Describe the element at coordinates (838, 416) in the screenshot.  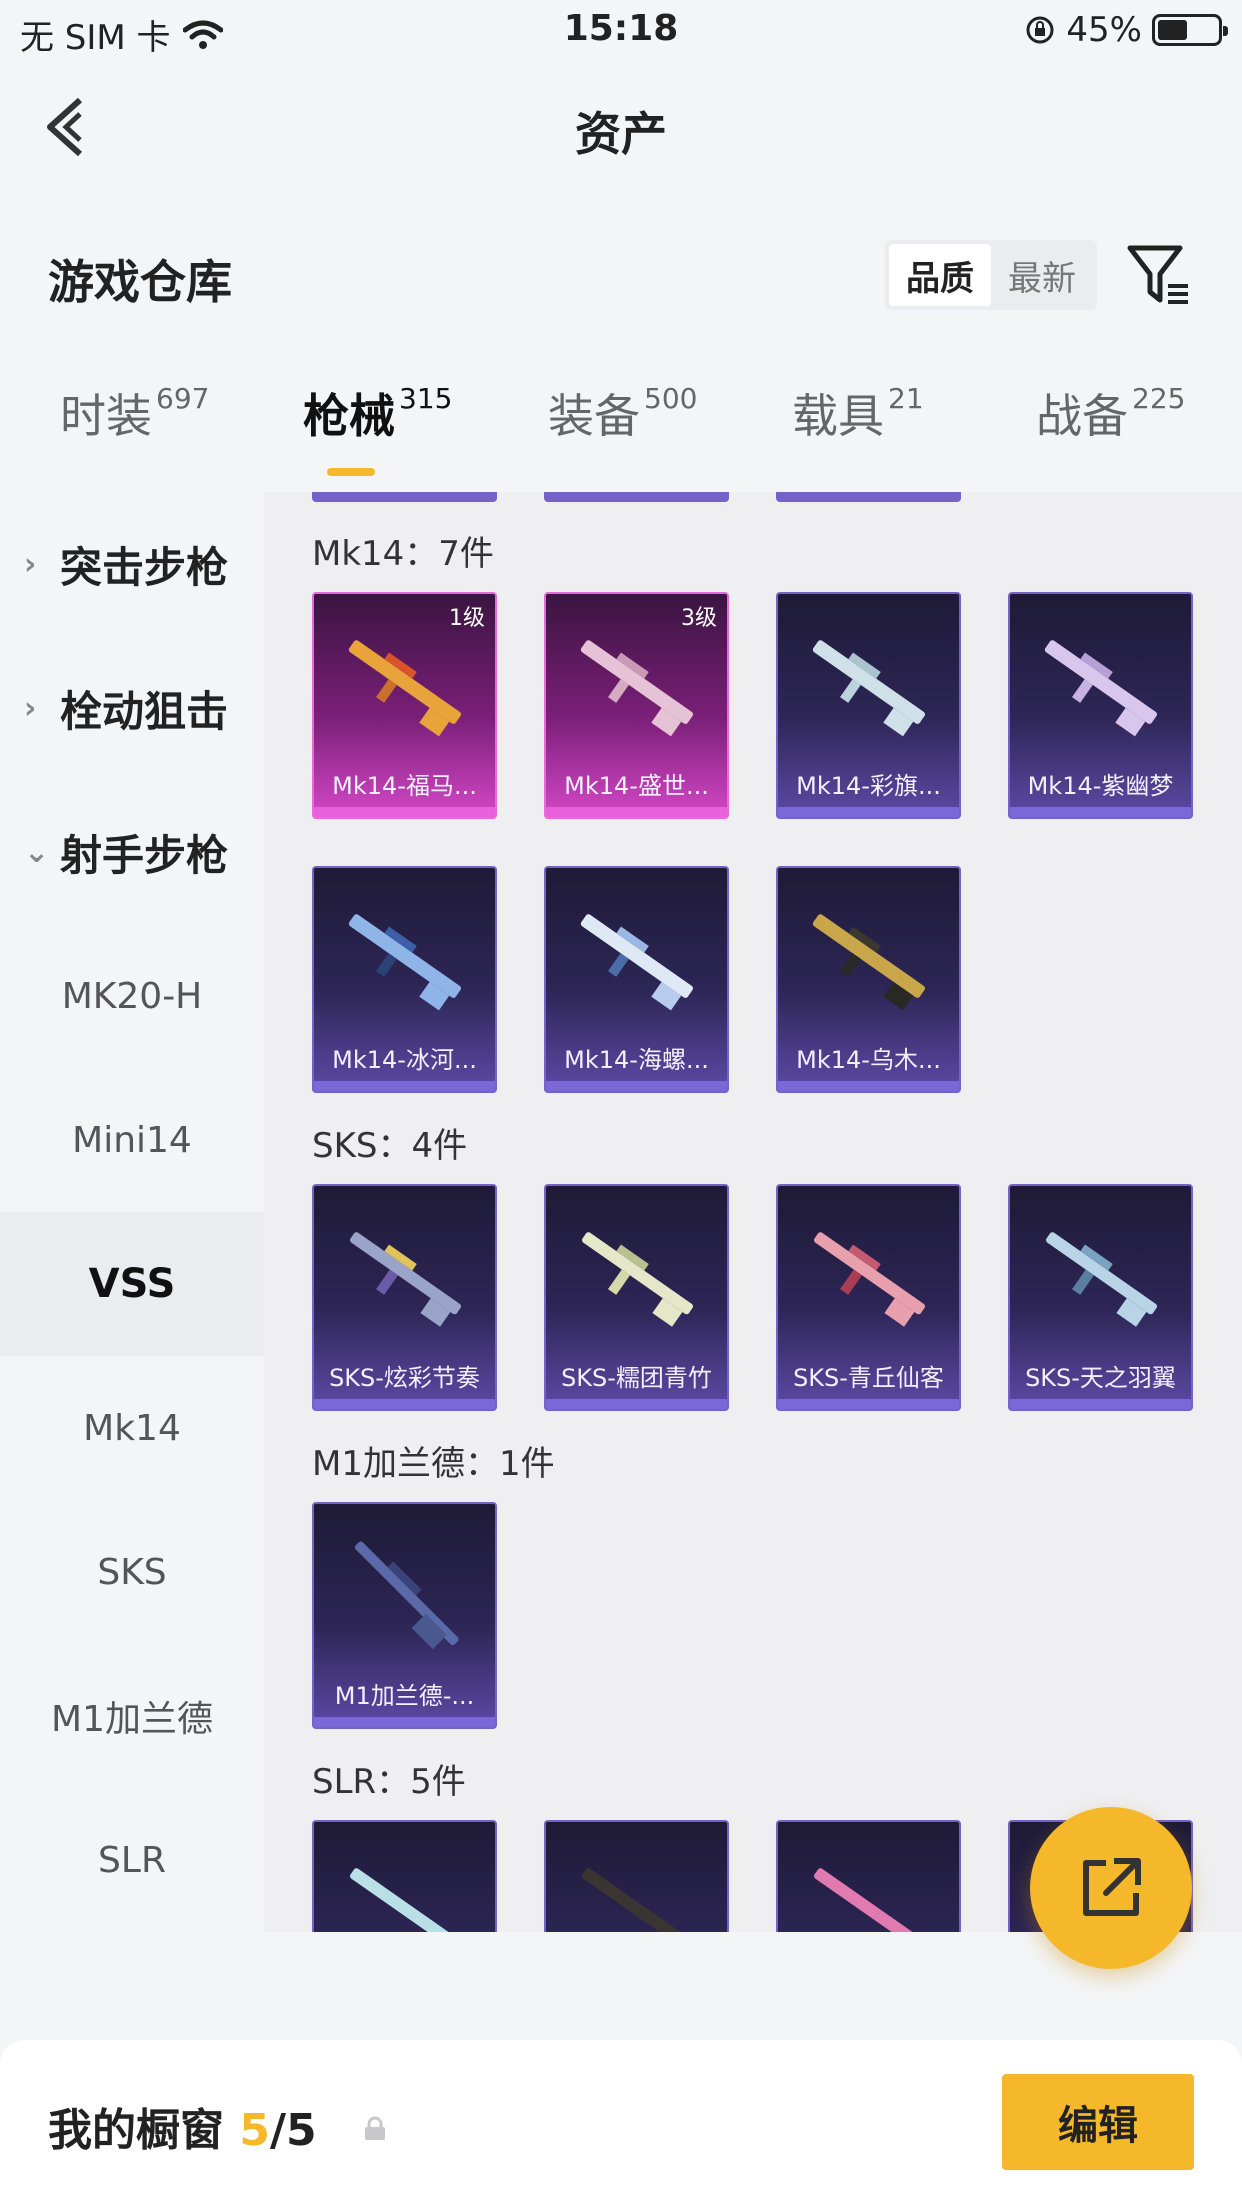
I see `tab-label: 载具` at that location.